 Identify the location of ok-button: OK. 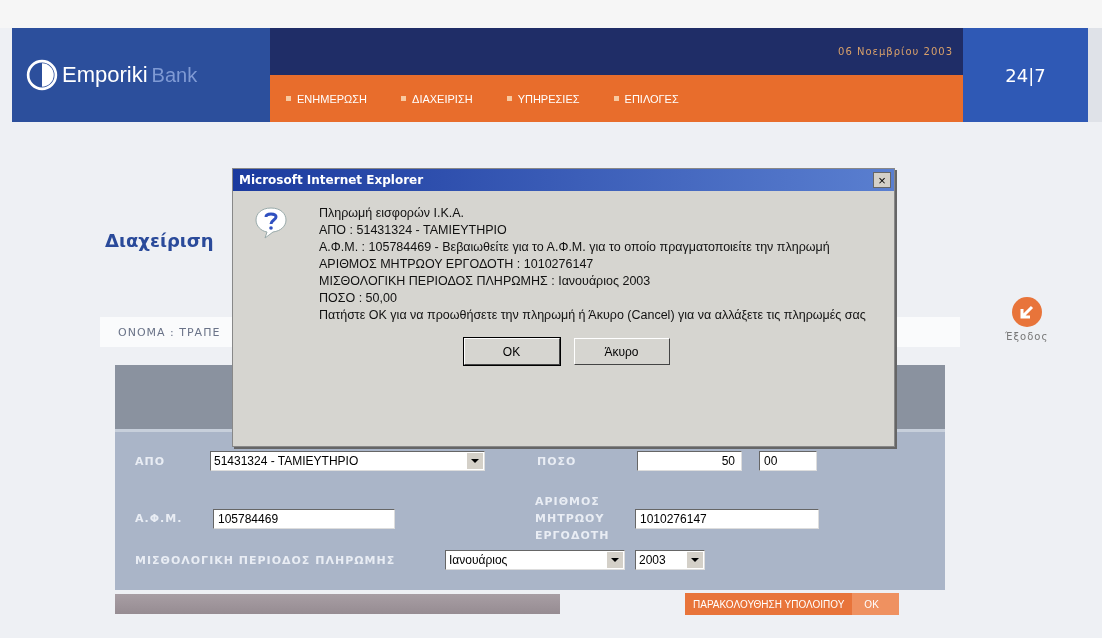
(511, 351).